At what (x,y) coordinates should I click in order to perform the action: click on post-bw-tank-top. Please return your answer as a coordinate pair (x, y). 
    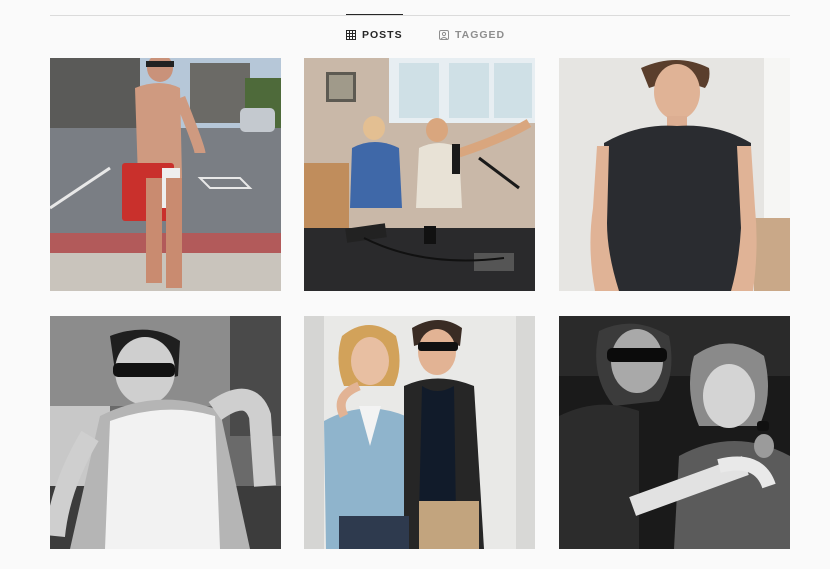
    Looking at the image, I should click on (165, 432).